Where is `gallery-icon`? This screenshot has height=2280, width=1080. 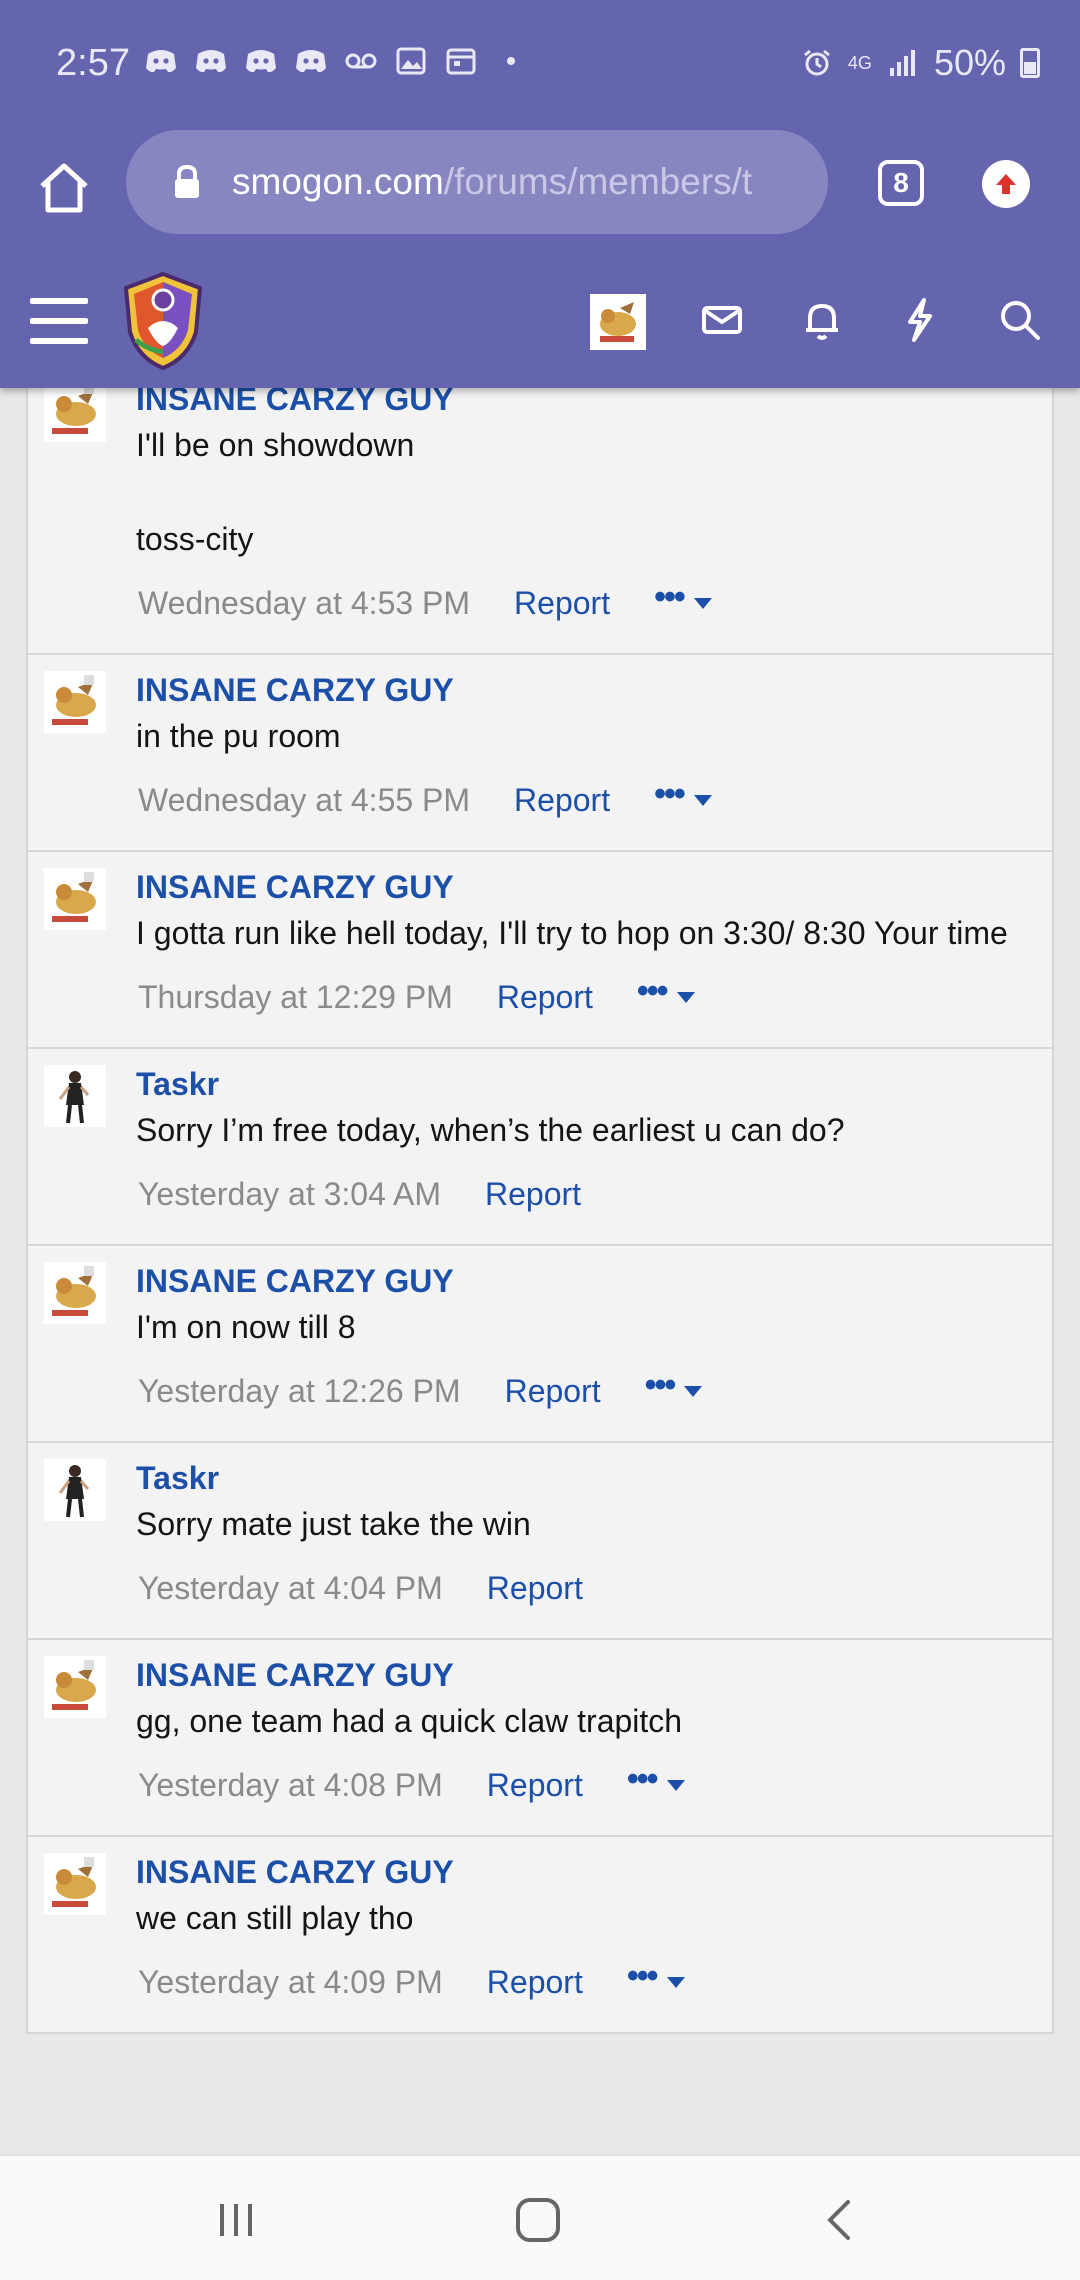
gallery-icon is located at coordinates (411, 61).